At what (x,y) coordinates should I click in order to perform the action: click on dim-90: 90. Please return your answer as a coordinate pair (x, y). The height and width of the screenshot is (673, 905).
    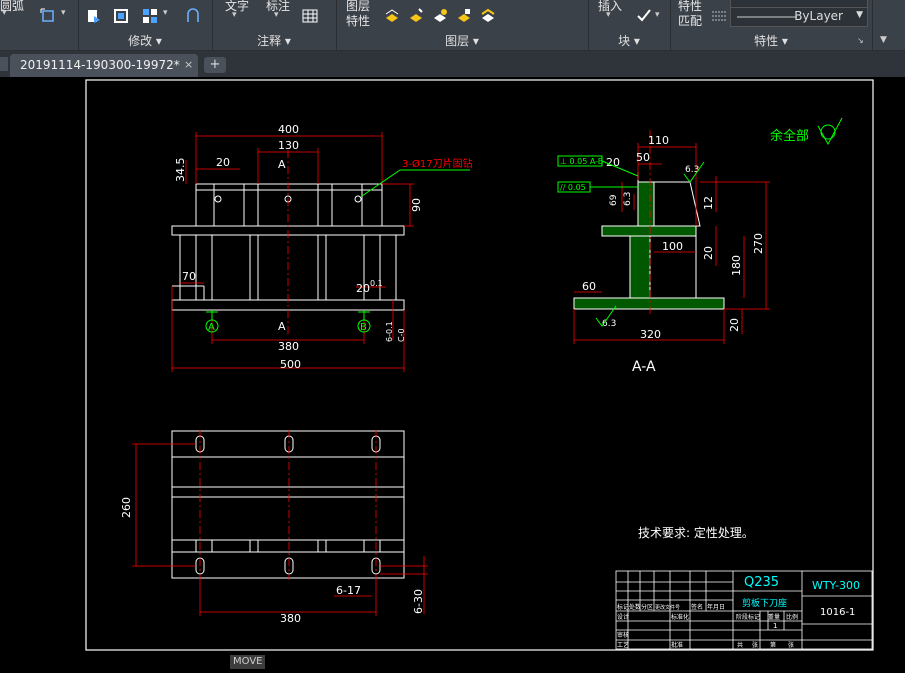
    Looking at the image, I should click on (416, 205).